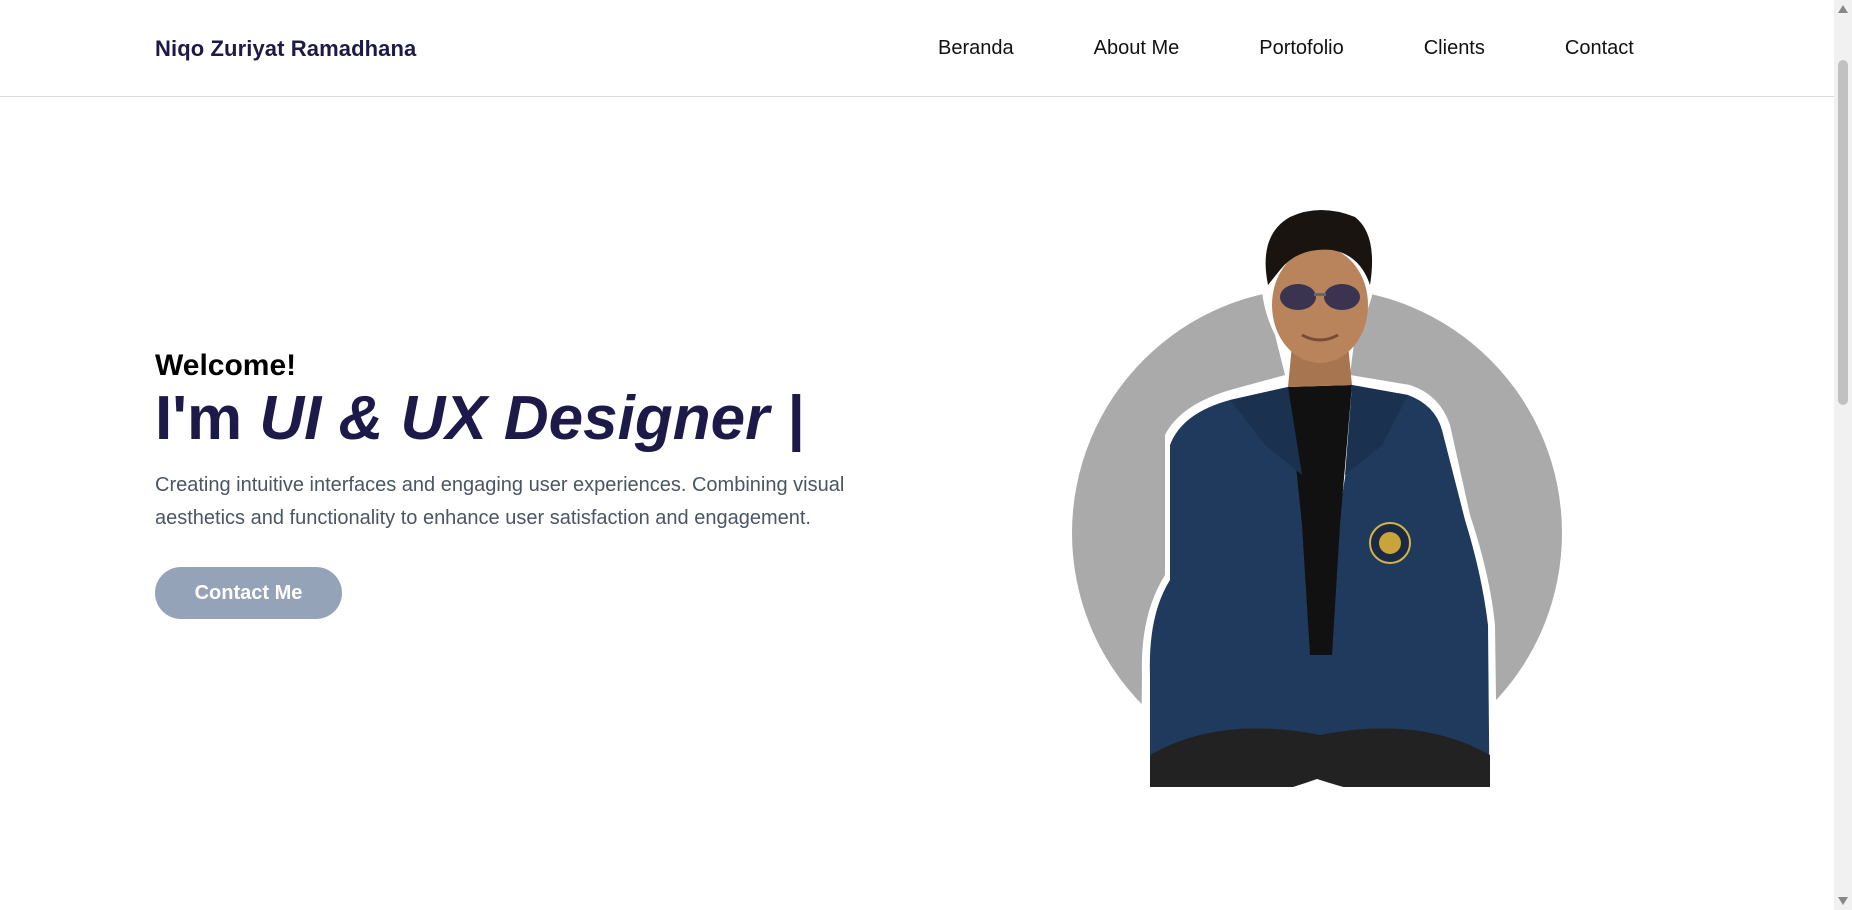  Describe the element at coordinates (226, 365) in the screenshot. I see `welcome-heading: Welcome!` at that location.